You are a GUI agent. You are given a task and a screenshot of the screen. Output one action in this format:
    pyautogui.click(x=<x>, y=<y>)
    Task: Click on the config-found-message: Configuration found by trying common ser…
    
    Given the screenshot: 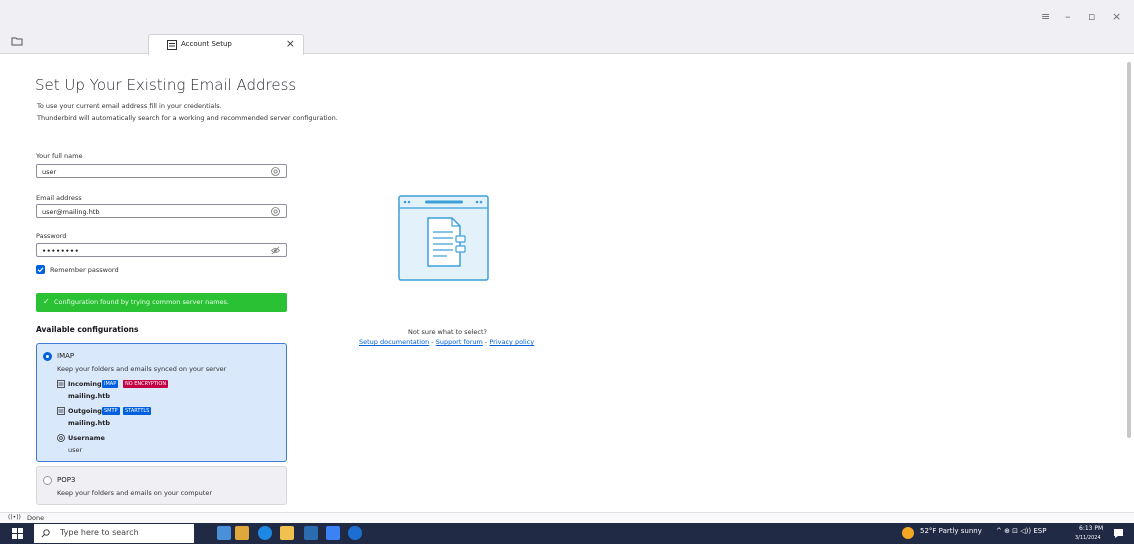 What is the action you would take?
    pyautogui.click(x=141, y=302)
    